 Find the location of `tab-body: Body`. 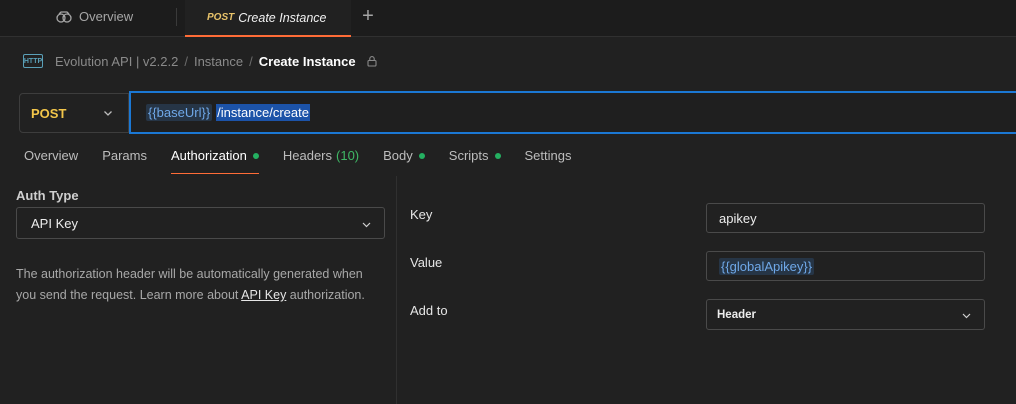

tab-body: Body is located at coordinates (404, 161).